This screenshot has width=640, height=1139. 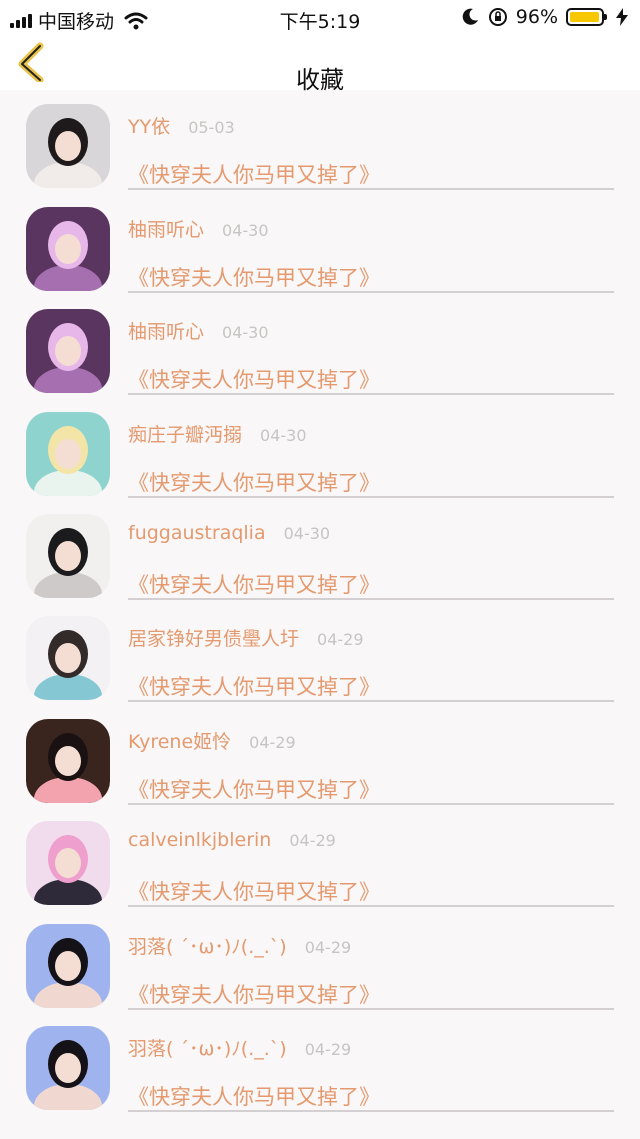 What do you see at coordinates (180, 741) in the screenshot?
I see `user-name-text: Kyrene姬怜` at bounding box center [180, 741].